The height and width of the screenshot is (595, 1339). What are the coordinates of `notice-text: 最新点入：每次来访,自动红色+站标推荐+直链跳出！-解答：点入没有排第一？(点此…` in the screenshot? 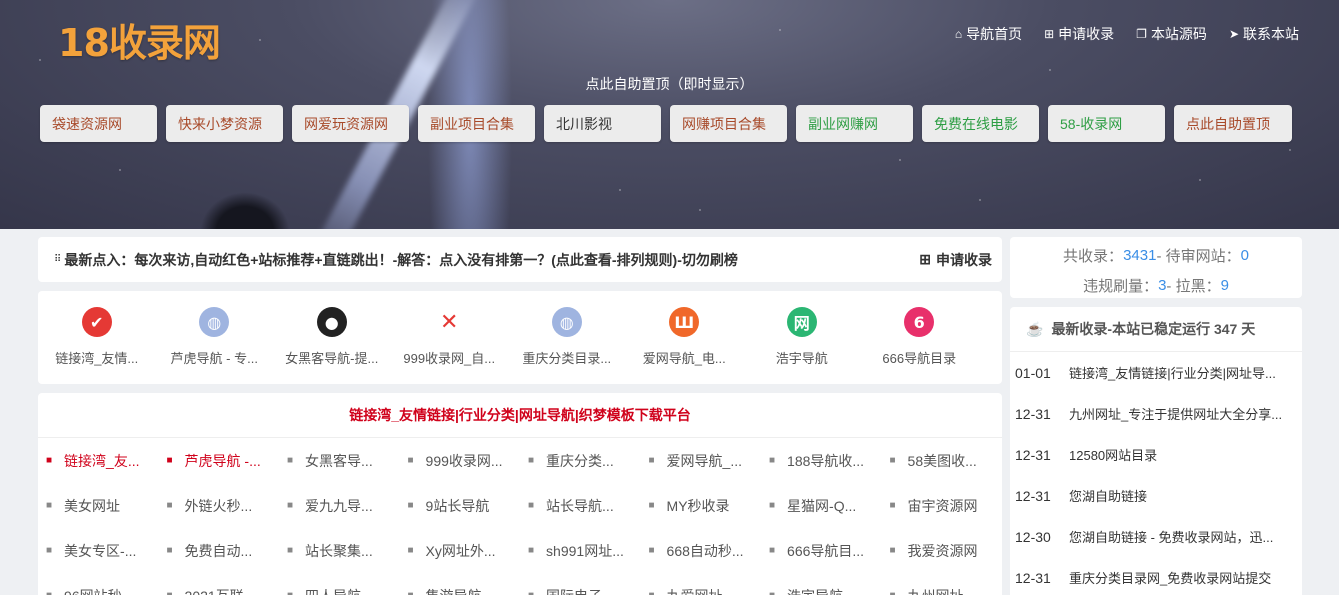 It's located at (491, 260).